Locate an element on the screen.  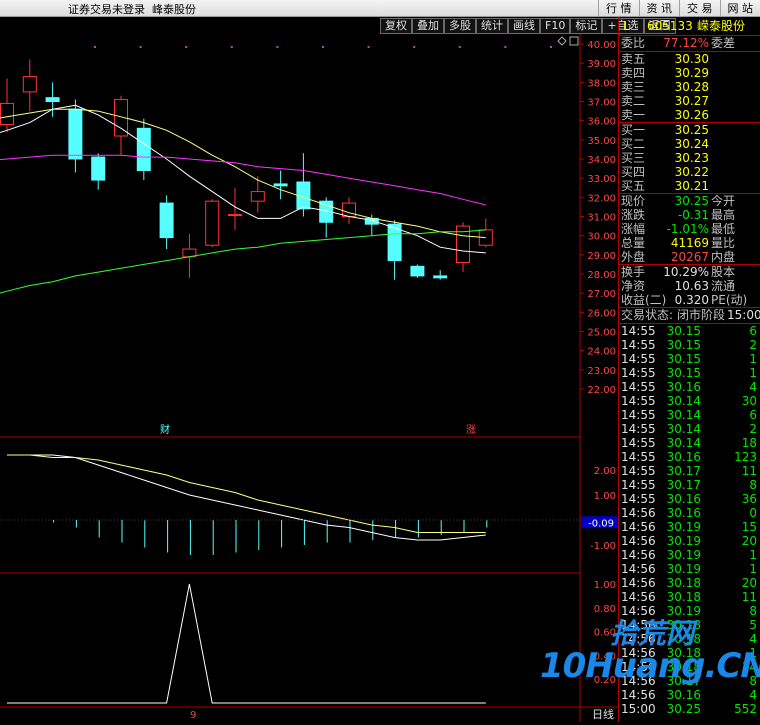
status-label: 交易状态: is located at coordinates (647, 315).